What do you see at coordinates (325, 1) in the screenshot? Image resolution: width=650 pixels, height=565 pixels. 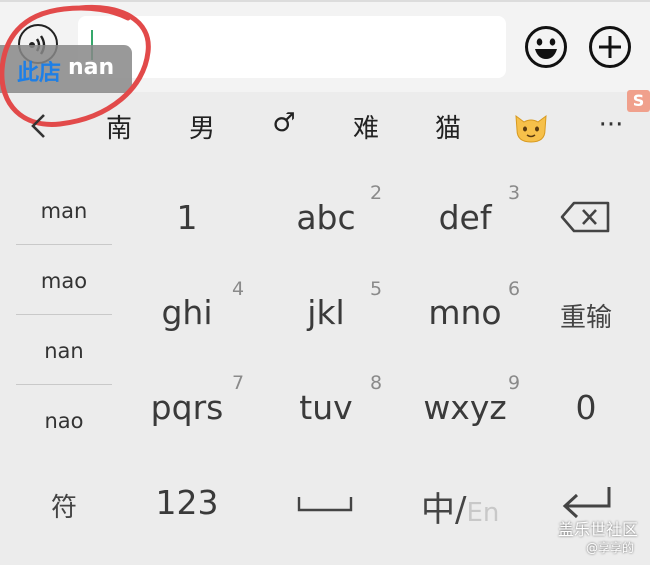 I see `top-divider` at bounding box center [325, 1].